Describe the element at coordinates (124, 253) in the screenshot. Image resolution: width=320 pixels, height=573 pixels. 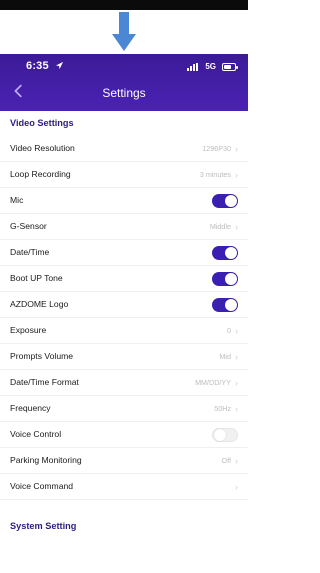
I see `settings-row: Date/Time` at that location.